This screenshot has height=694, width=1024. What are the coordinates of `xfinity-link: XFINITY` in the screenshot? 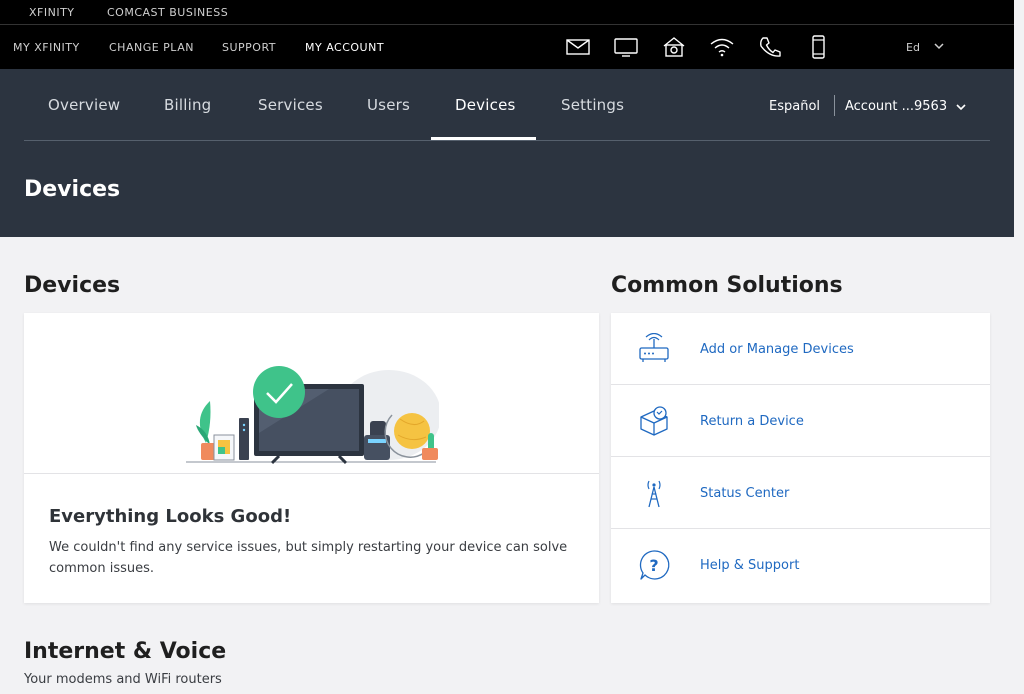 It's located at (52, 12).